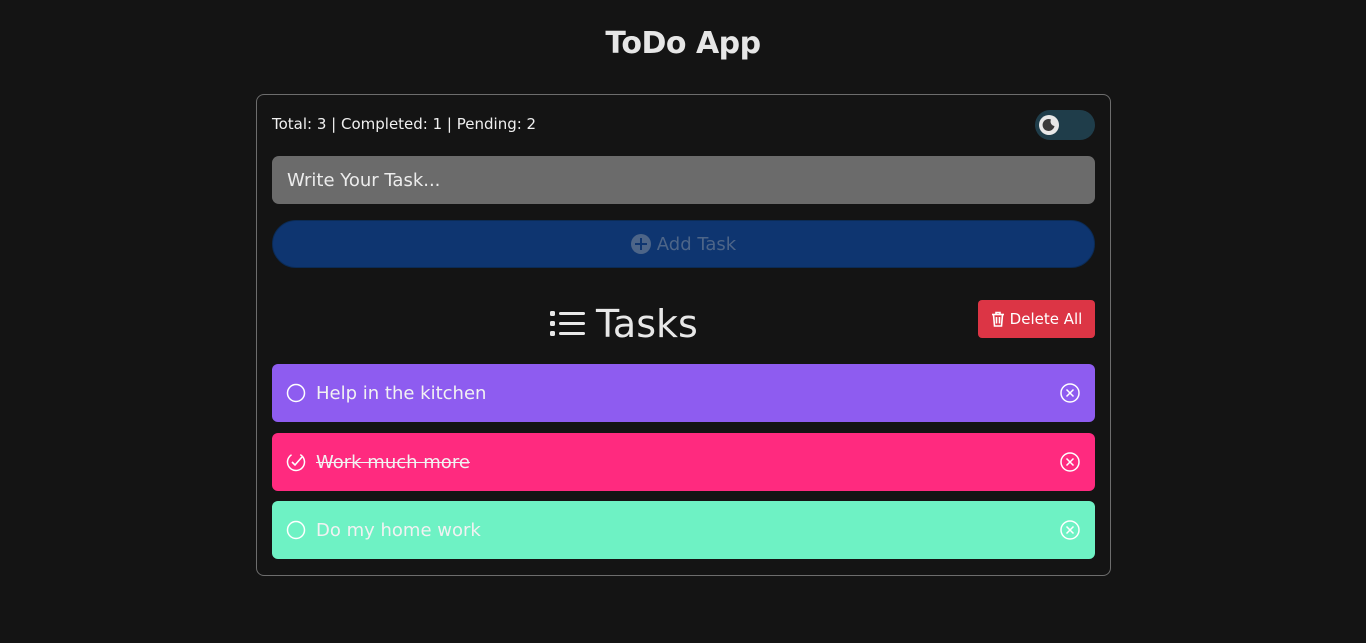 The height and width of the screenshot is (643, 1366). I want to click on list-icon, so click(567, 323).